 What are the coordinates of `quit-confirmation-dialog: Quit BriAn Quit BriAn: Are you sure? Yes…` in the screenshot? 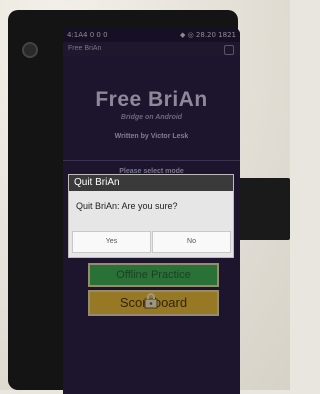 It's located at (151, 216).